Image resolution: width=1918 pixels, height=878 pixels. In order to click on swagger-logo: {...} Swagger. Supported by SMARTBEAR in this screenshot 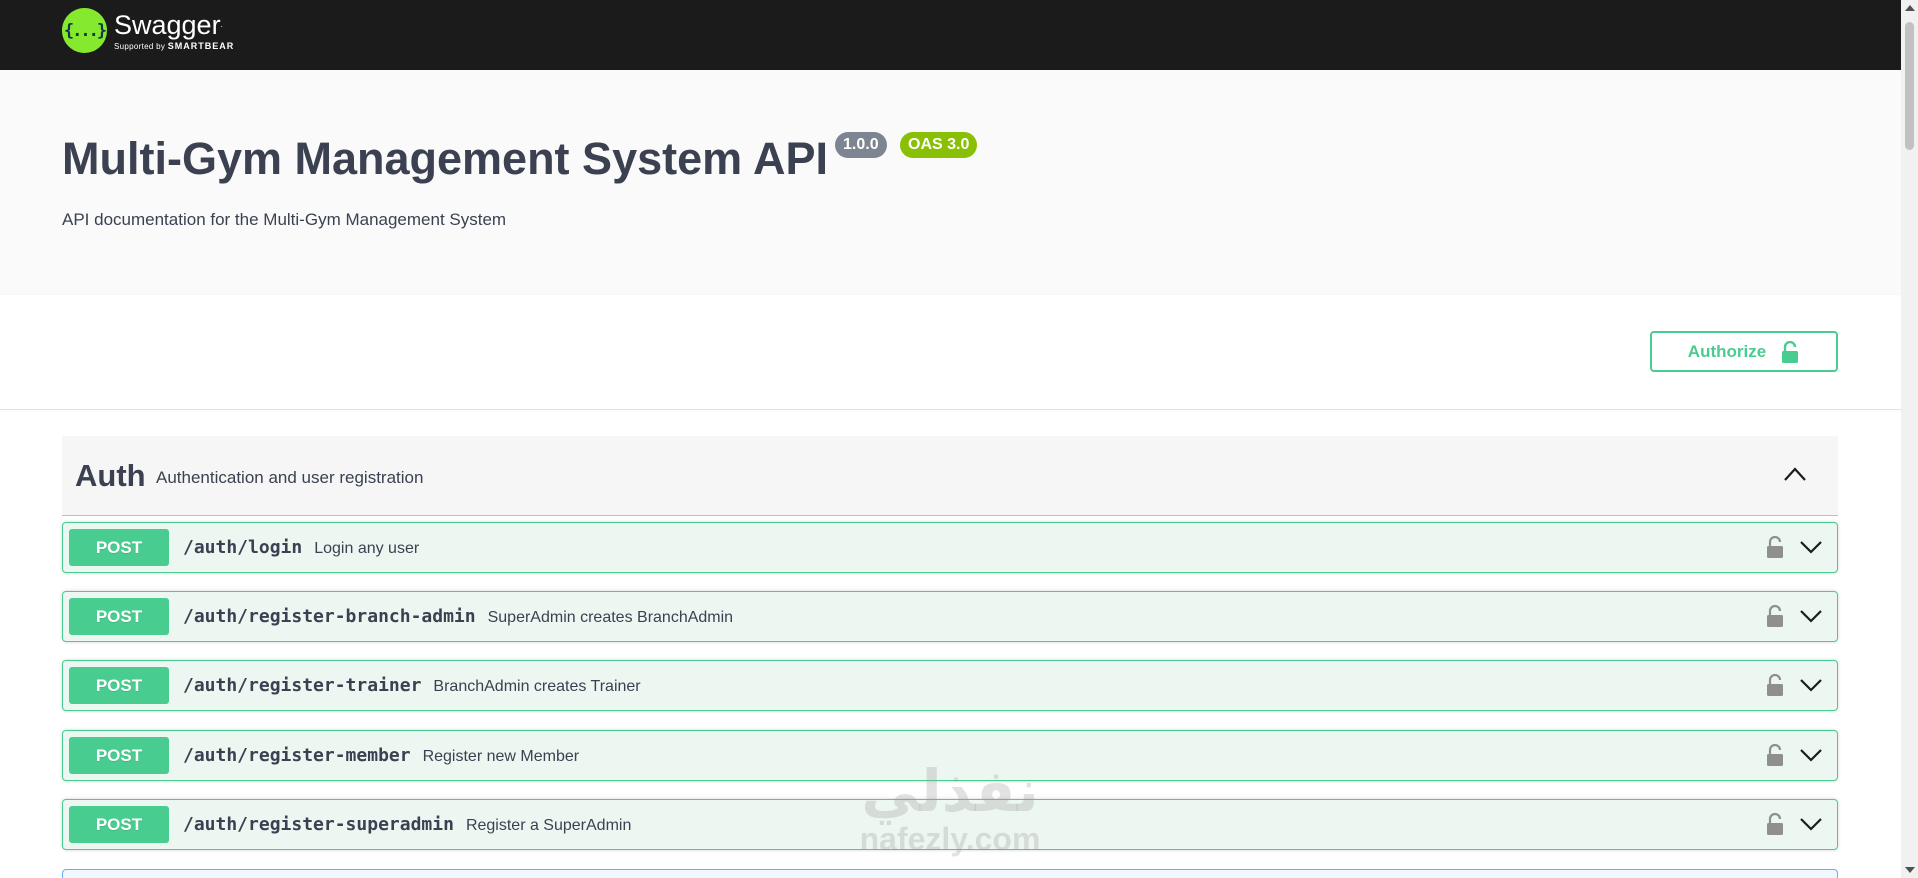, I will do `click(148, 30)`.